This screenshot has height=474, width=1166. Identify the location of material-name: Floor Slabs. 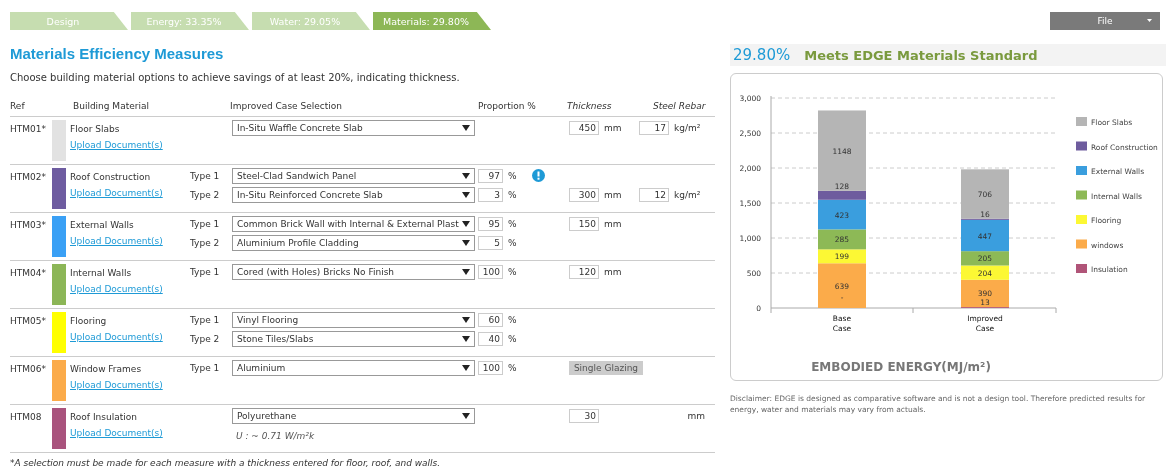
(95, 129).